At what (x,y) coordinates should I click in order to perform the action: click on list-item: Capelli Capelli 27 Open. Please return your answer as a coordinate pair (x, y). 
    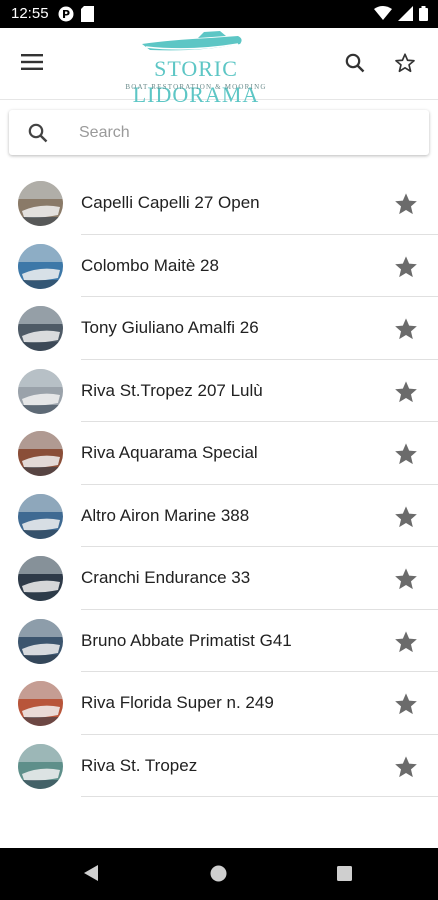
    Looking at the image, I should click on (219, 203).